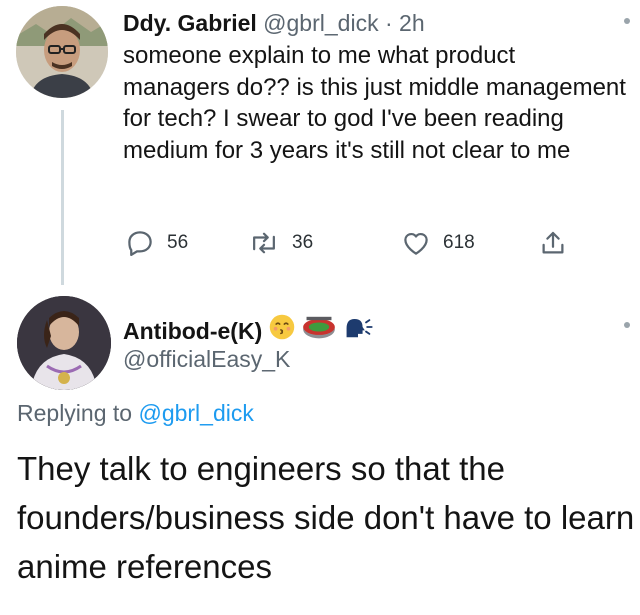 The height and width of the screenshot is (615, 640). What do you see at coordinates (627, 21) in the screenshot?
I see `more-options-icon` at bounding box center [627, 21].